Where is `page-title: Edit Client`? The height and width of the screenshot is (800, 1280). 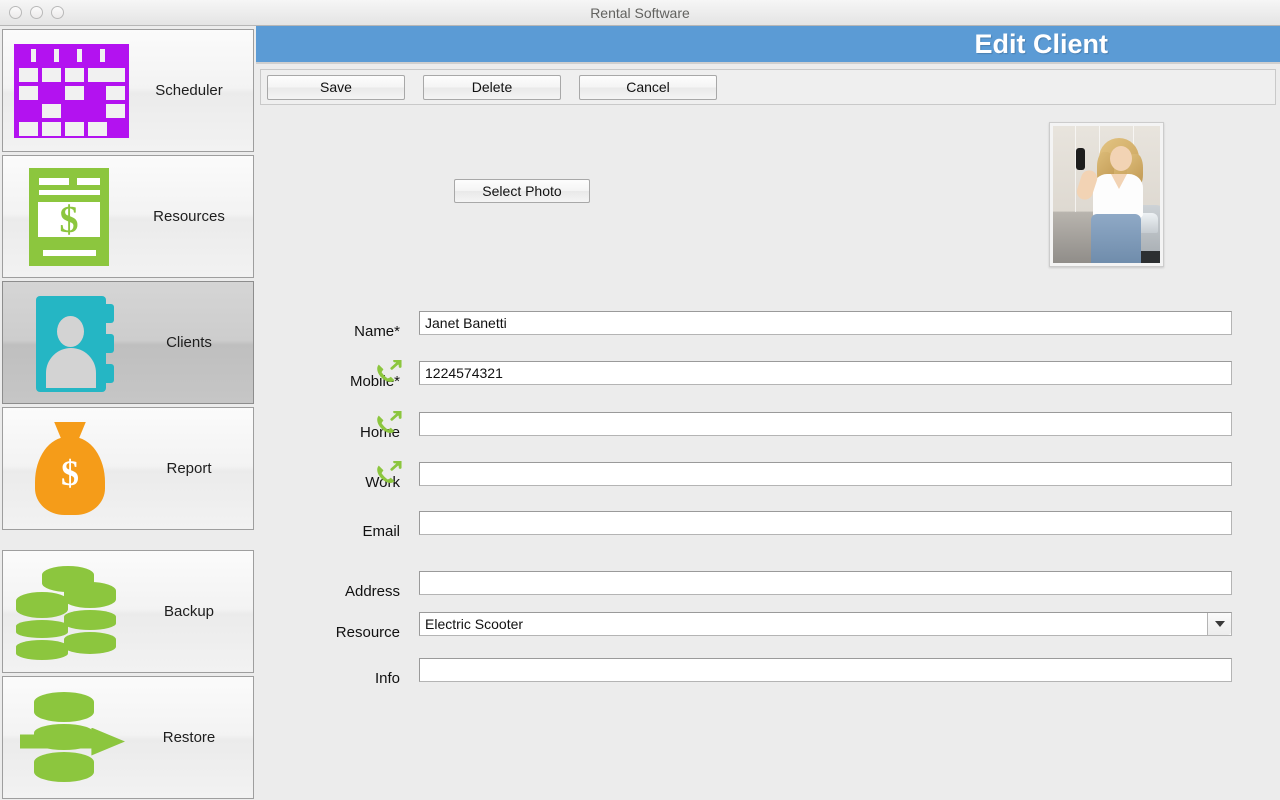
page-title: Edit Client is located at coordinates (1041, 44).